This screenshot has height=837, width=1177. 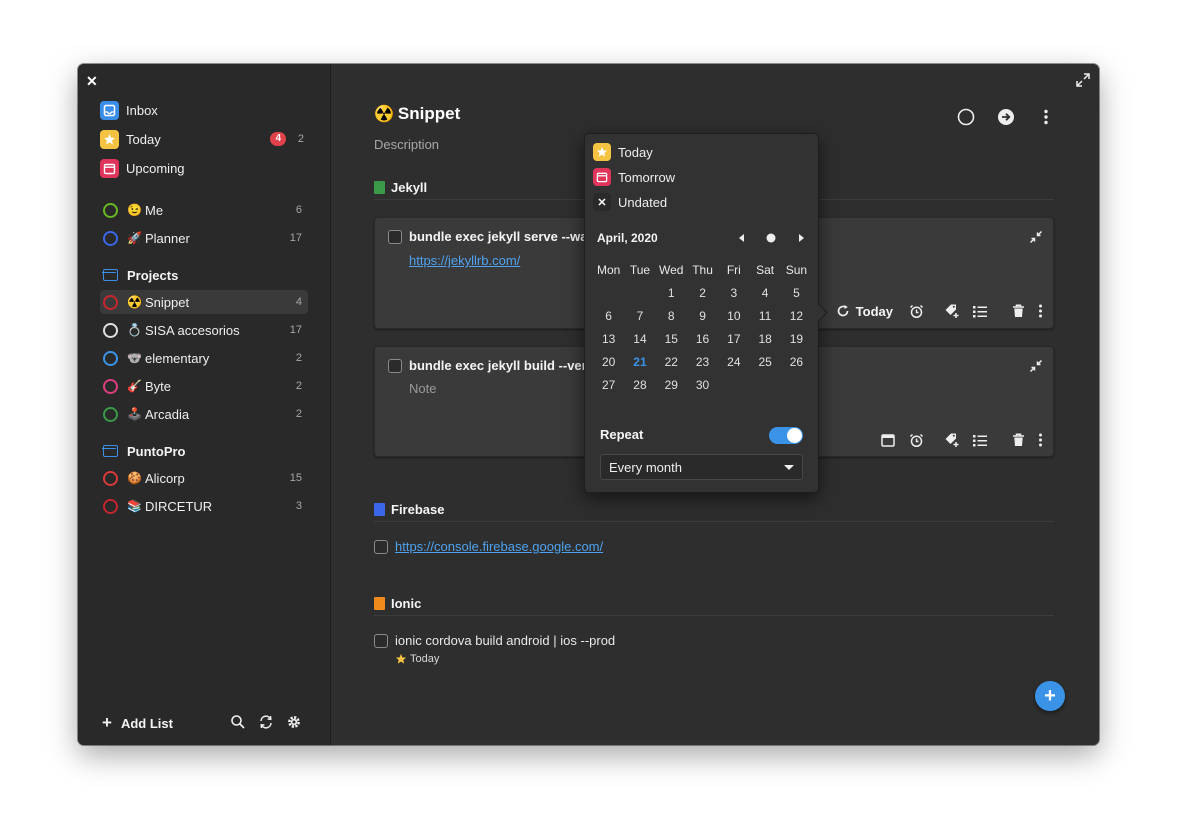 I want to click on calendar-day: 3, so click(x=733, y=293).